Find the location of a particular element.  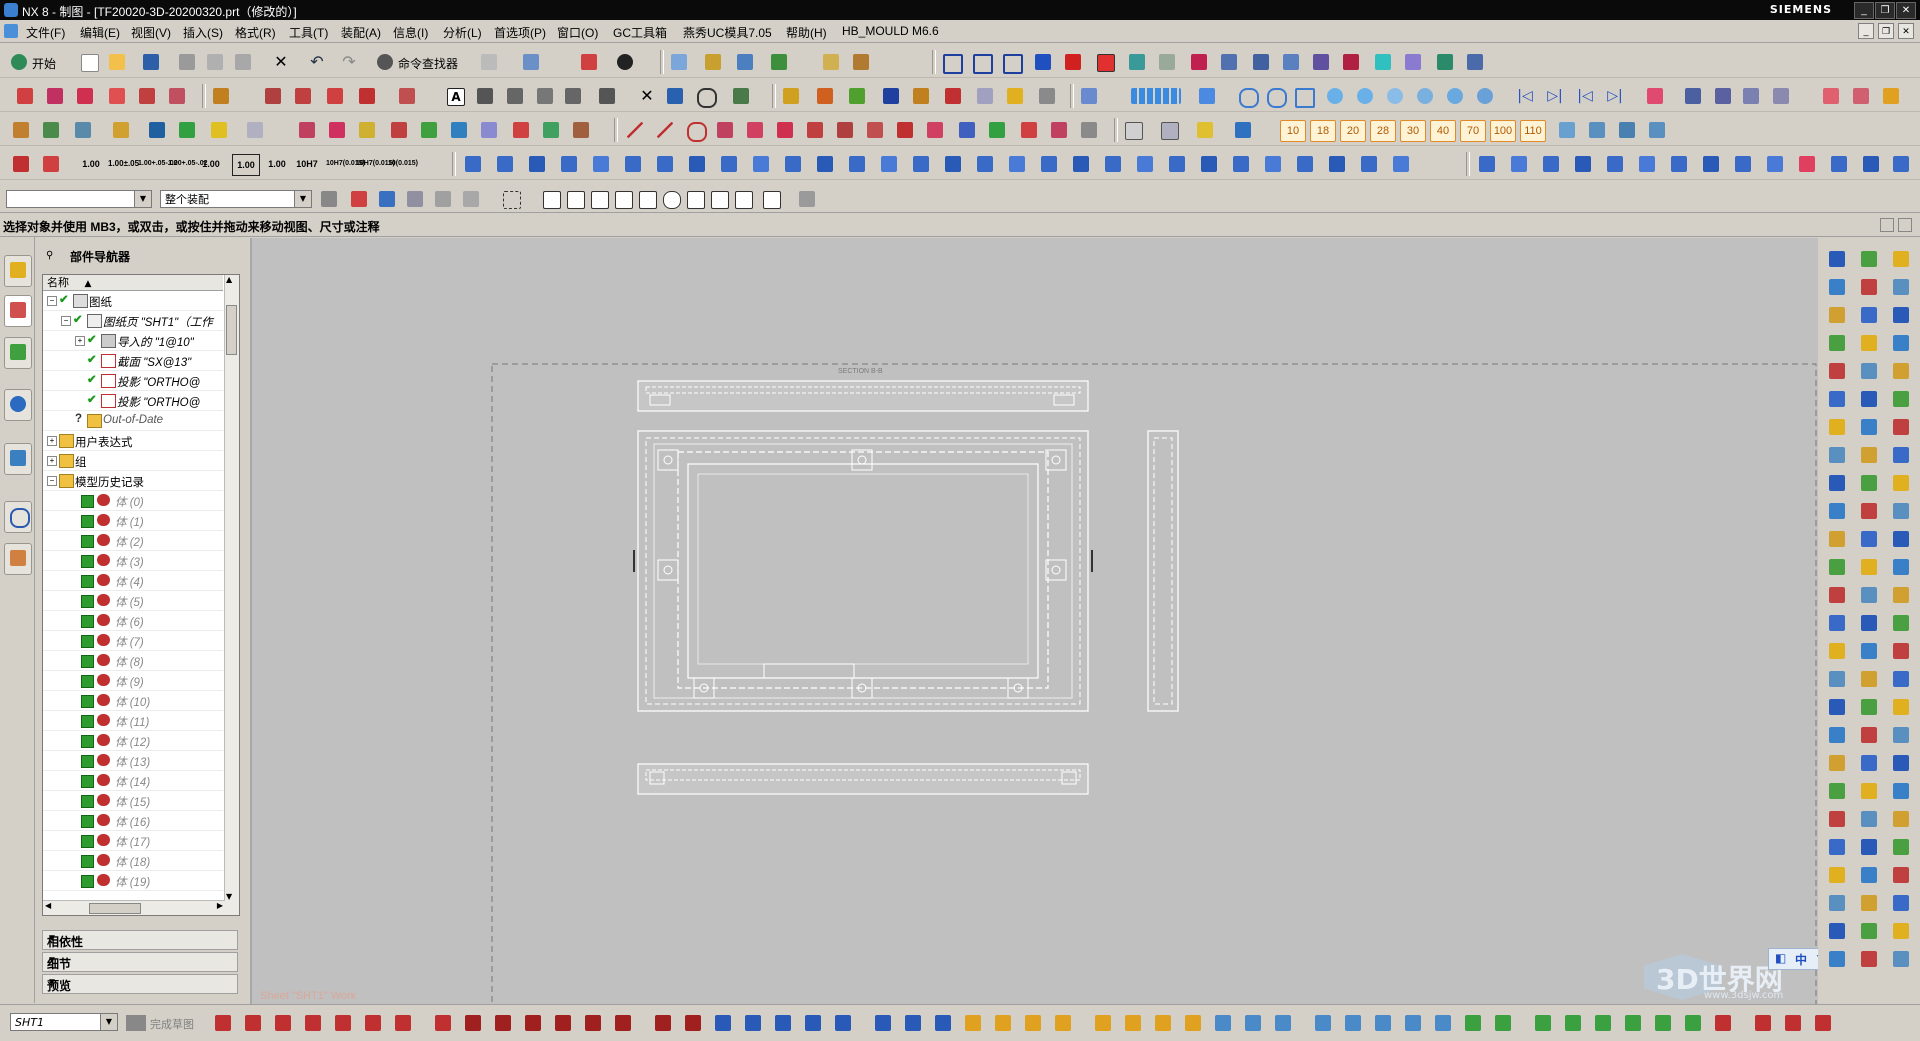

part-b-button is located at coordinates (1169, 130).